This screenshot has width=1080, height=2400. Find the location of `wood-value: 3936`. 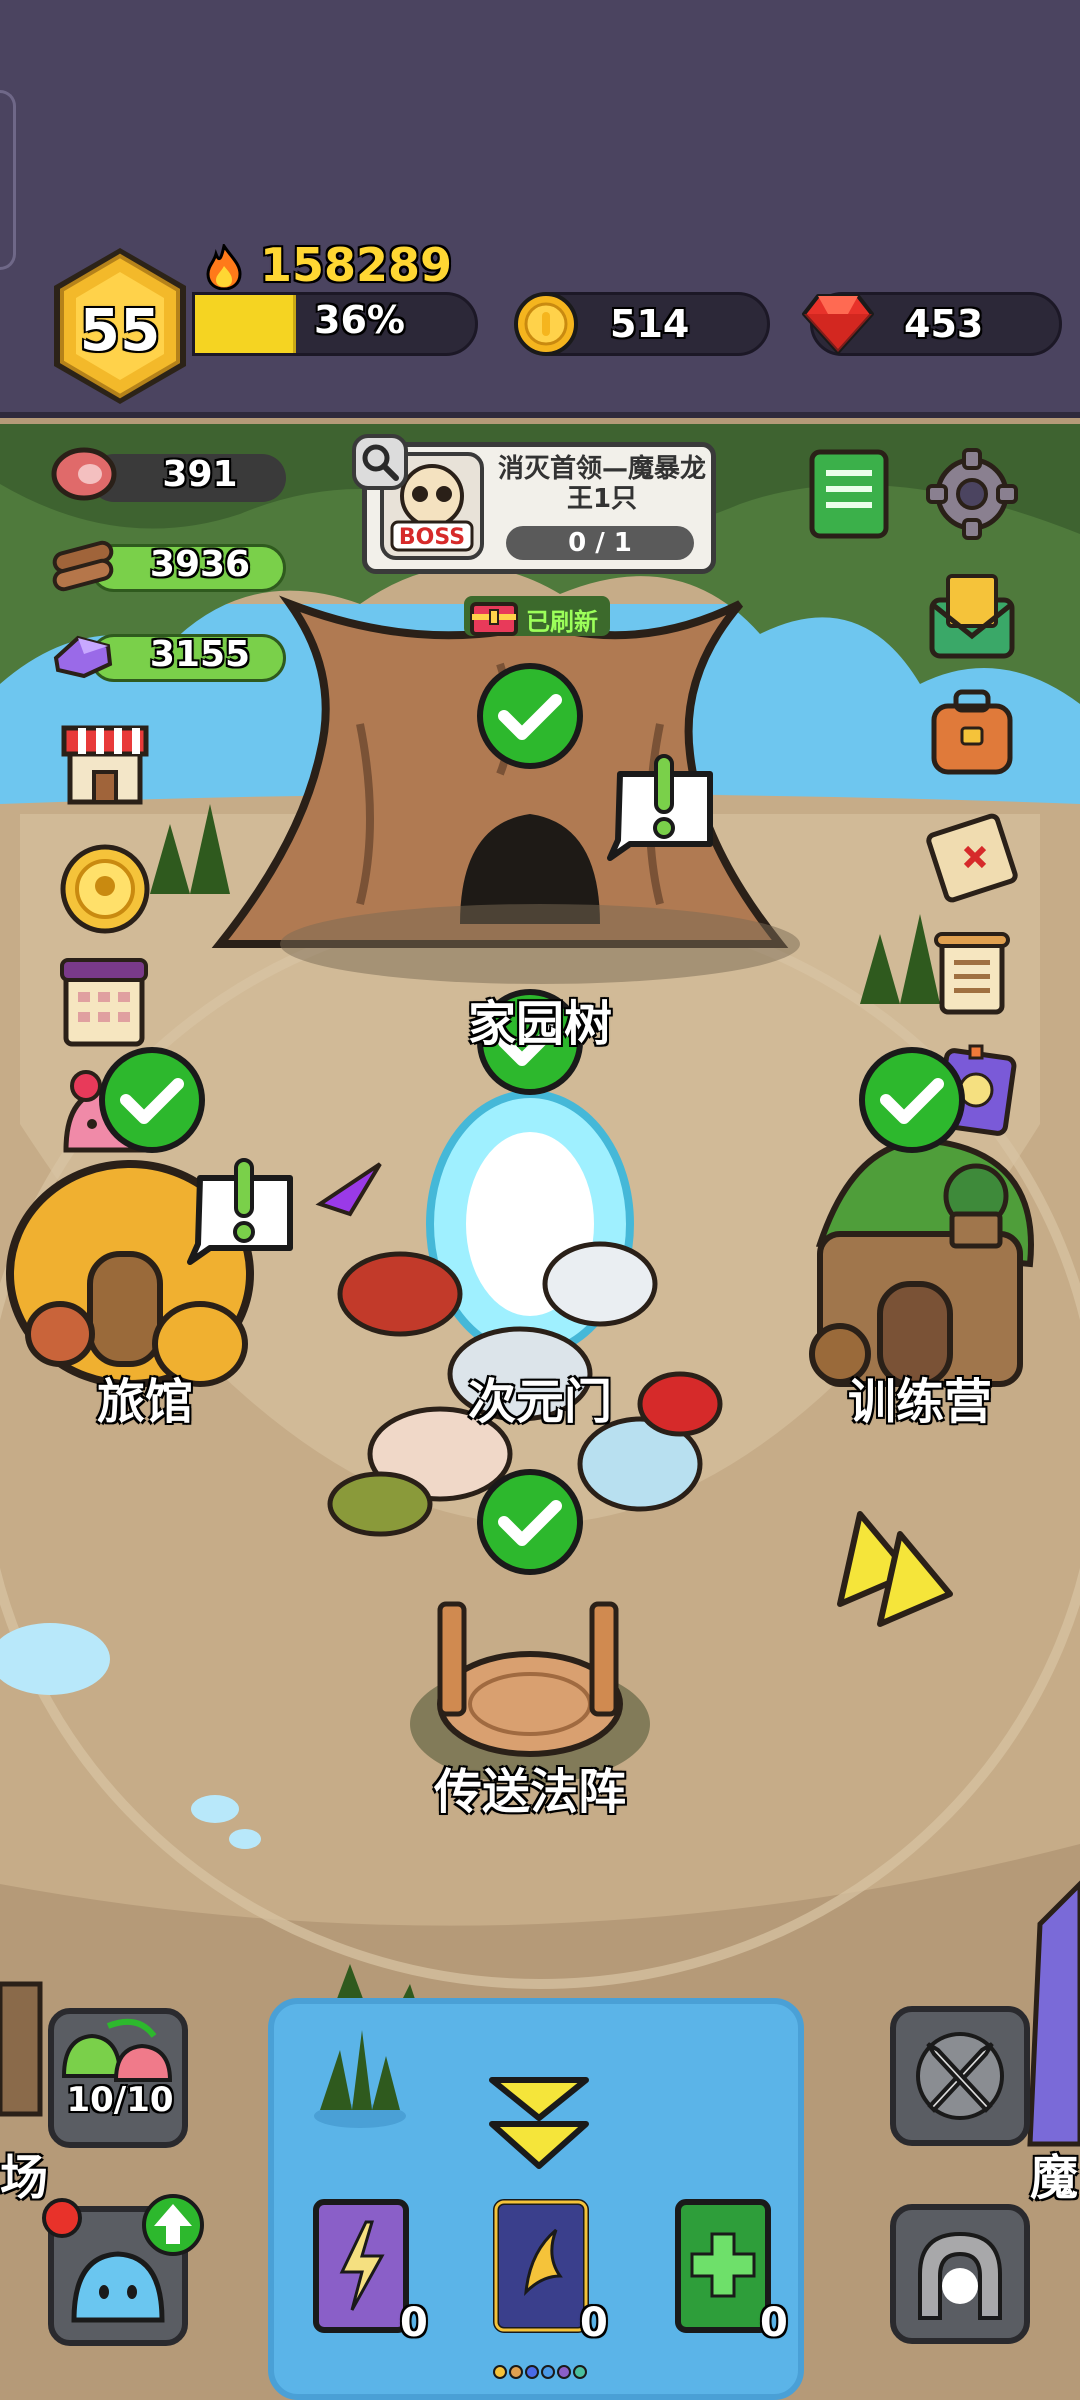

wood-value: 3936 is located at coordinates (200, 564).